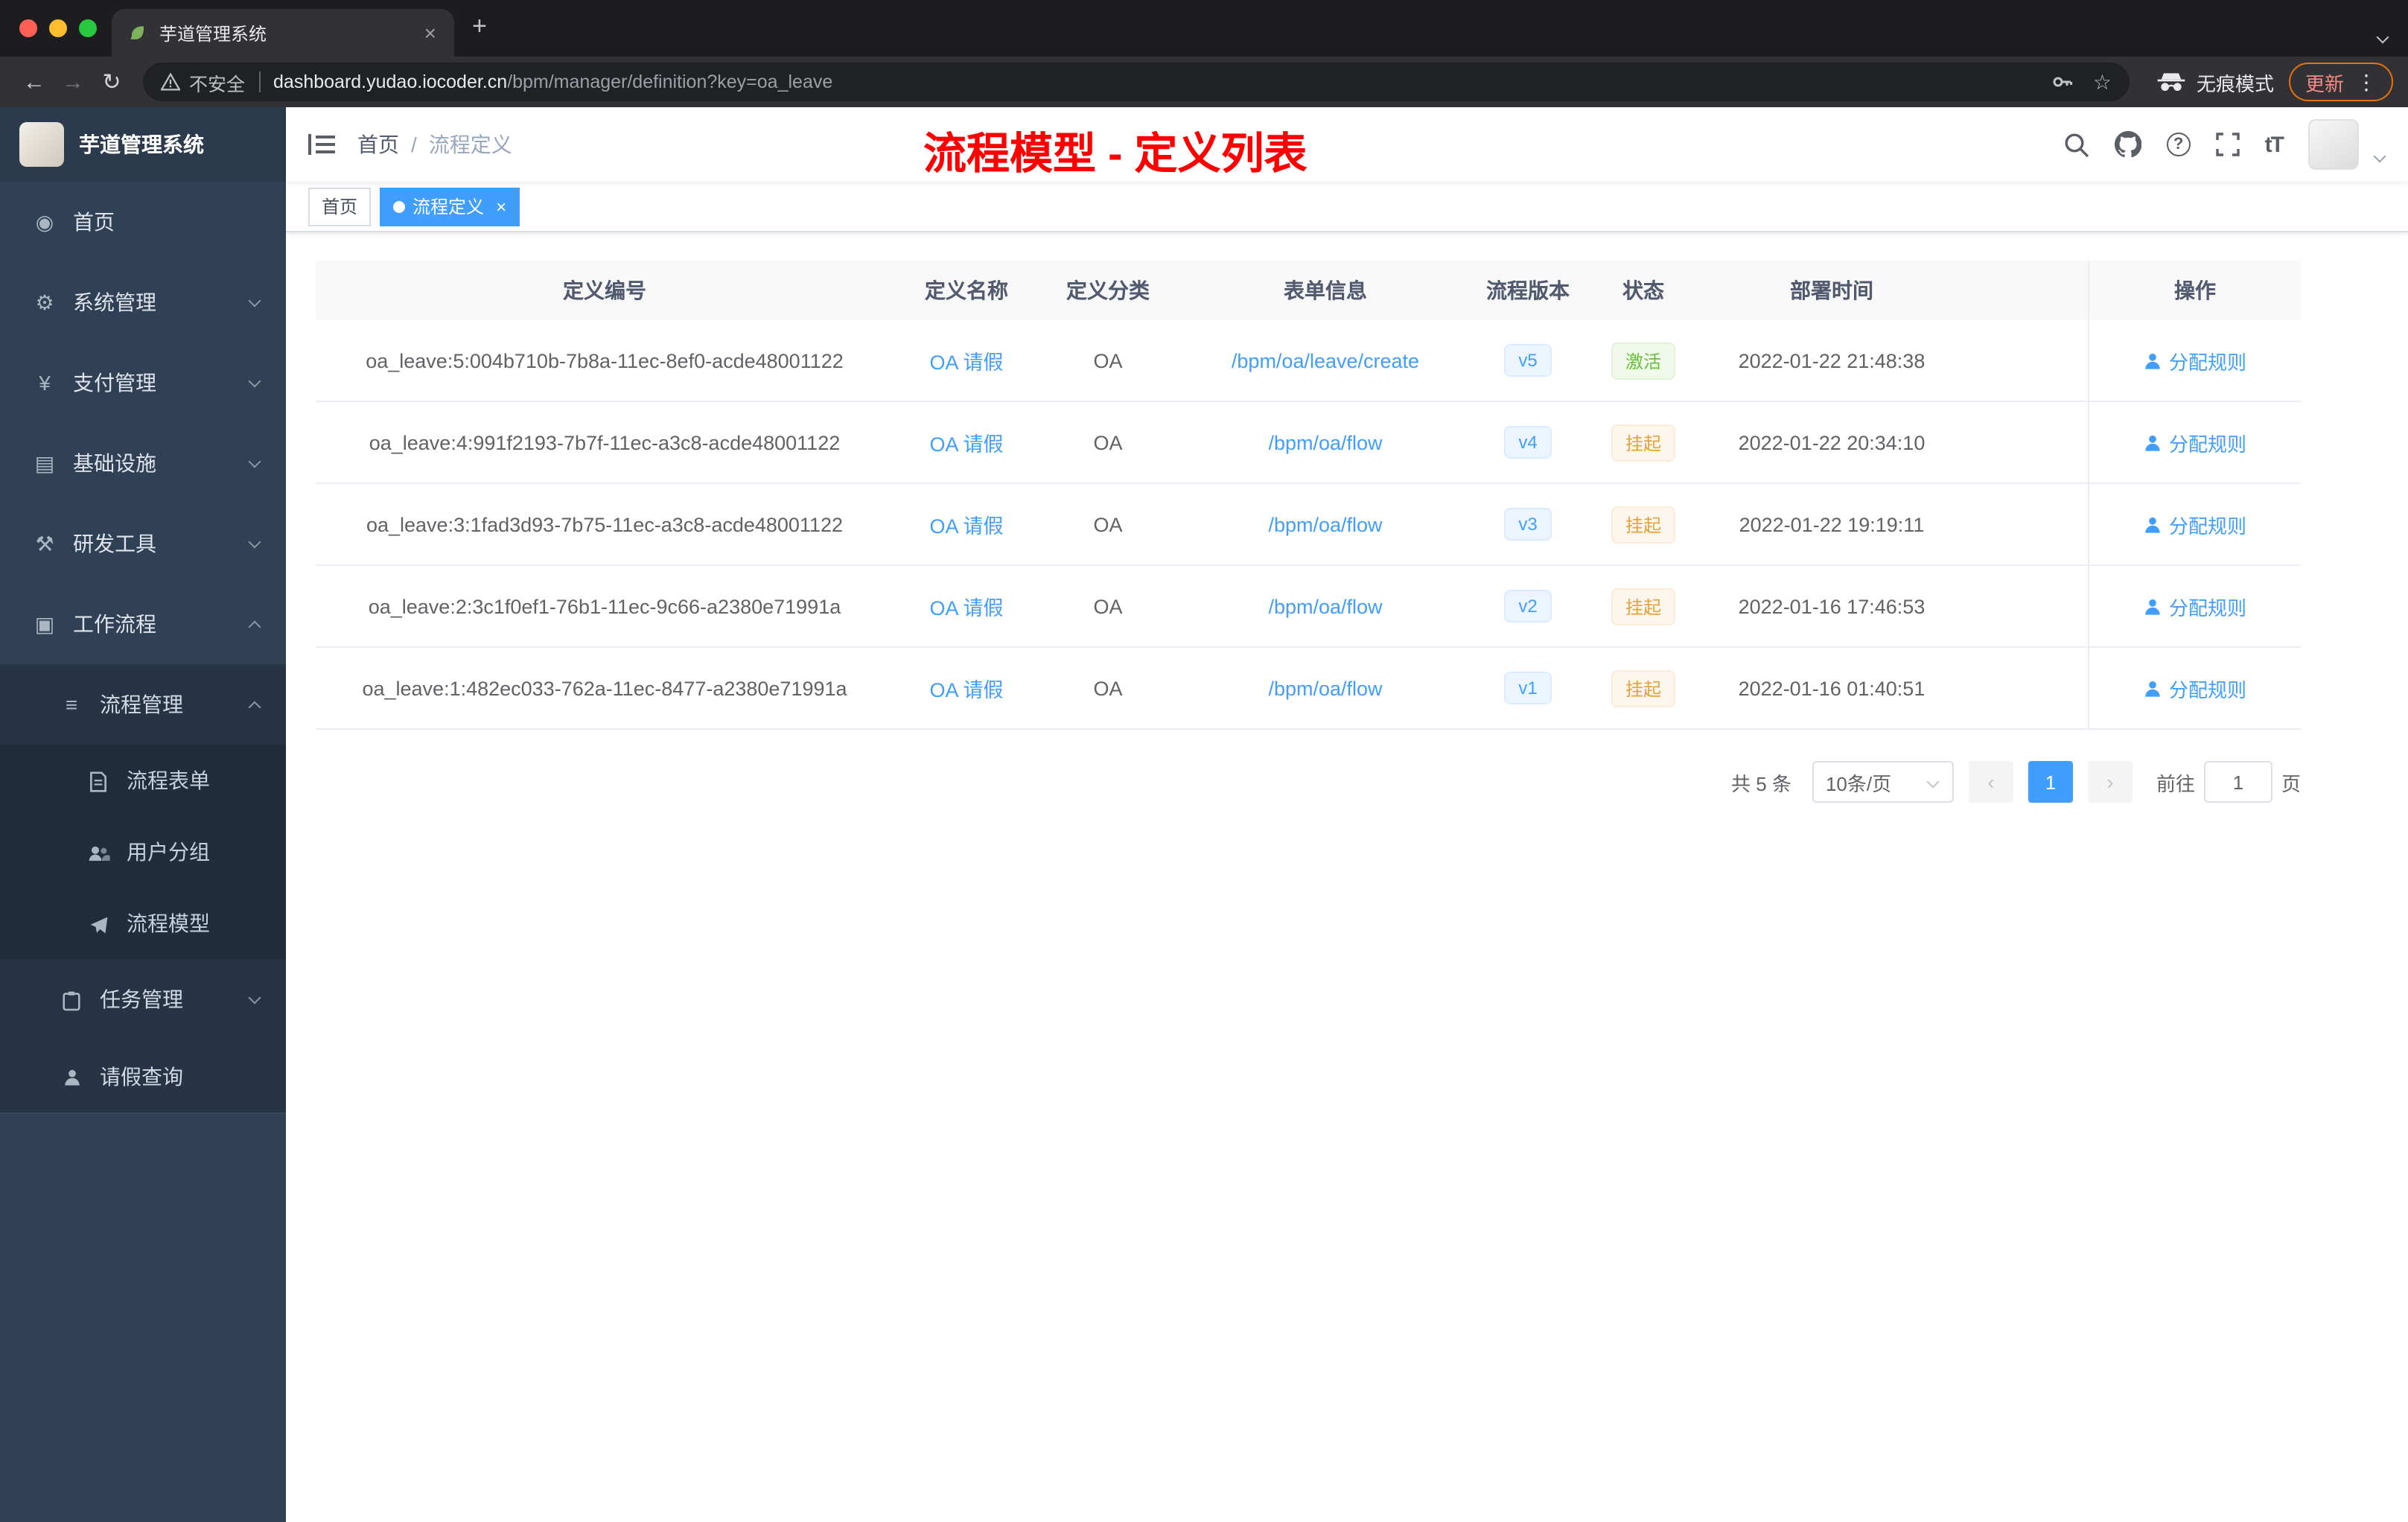  I want to click on tag-label: 流程定义, so click(449, 207).